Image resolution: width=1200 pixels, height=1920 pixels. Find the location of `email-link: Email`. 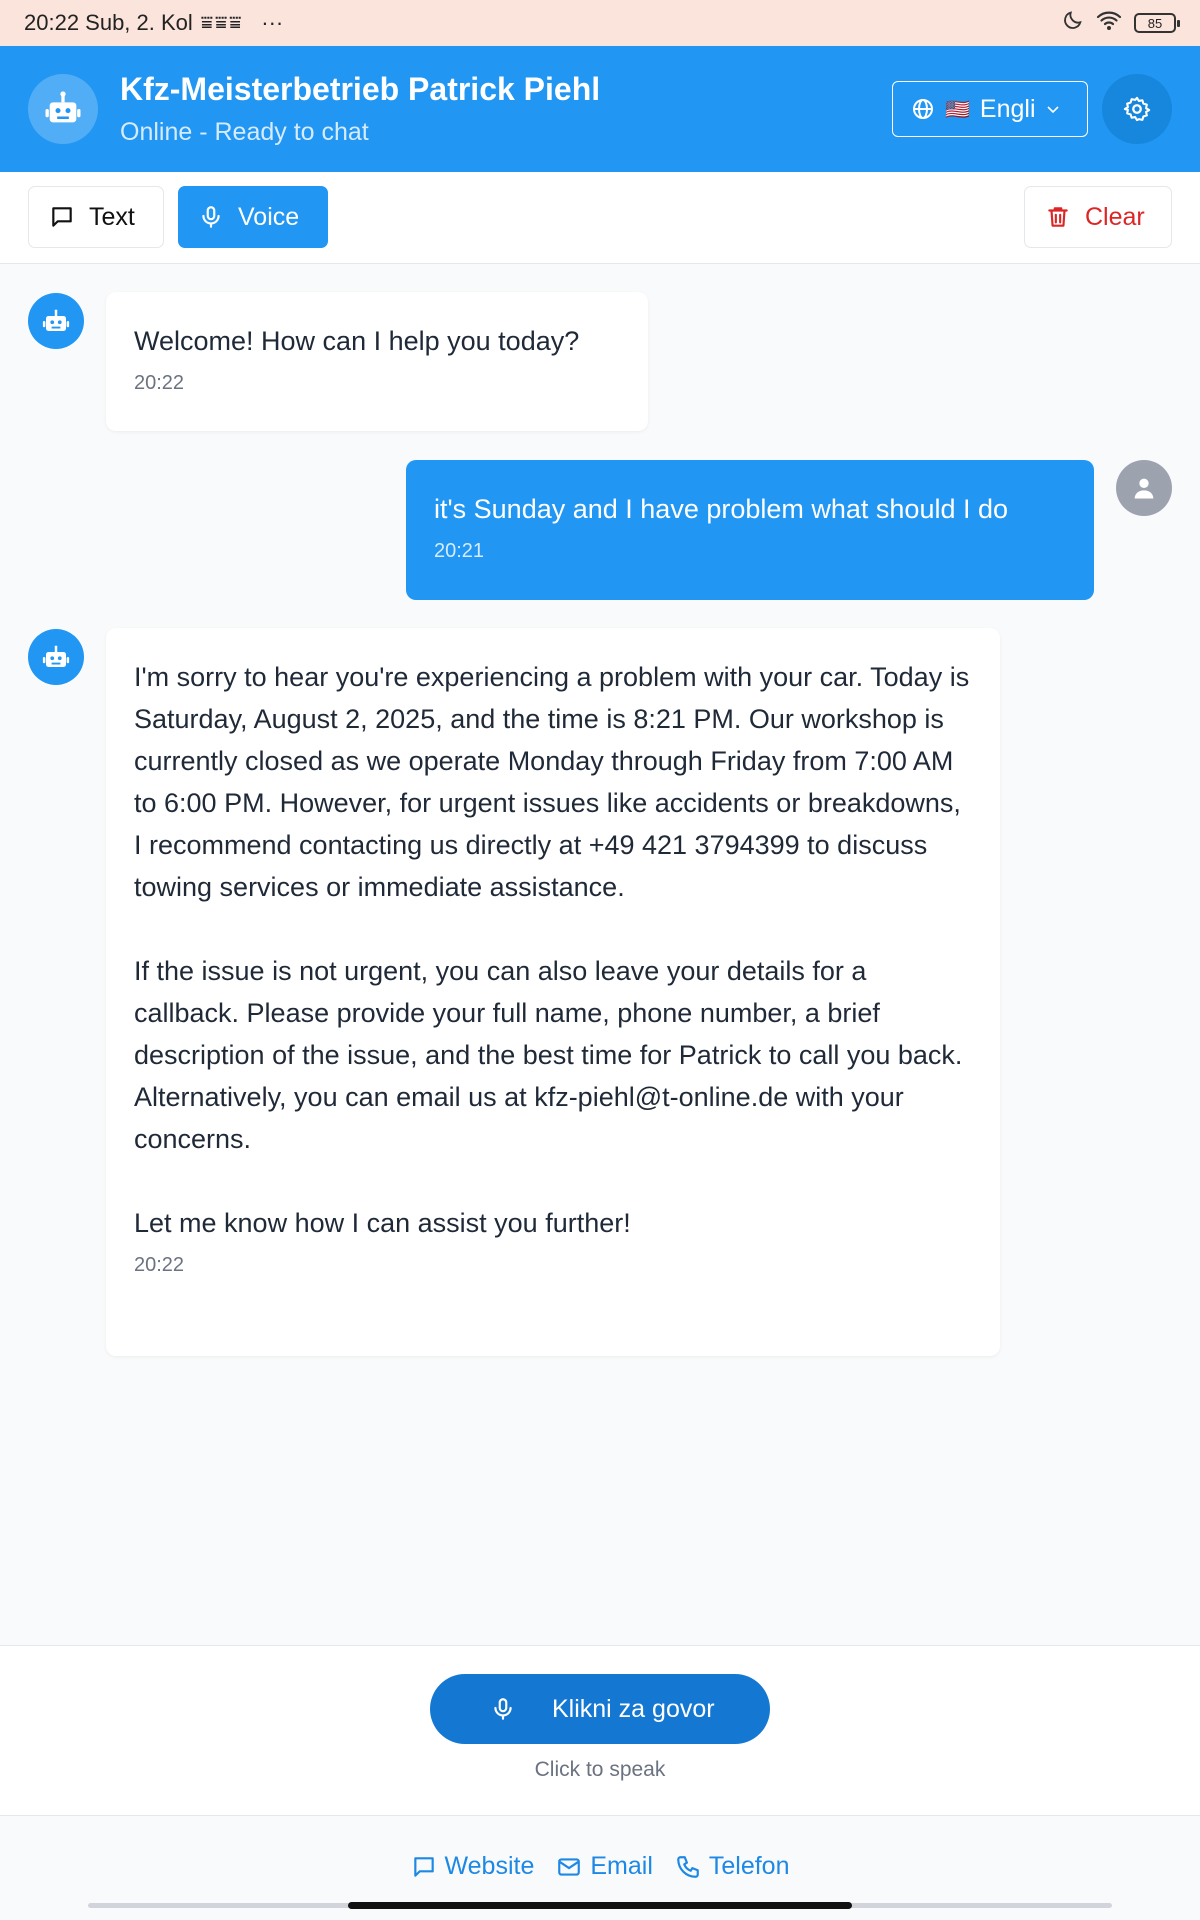

email-link: Email is located at coordinates (604, 1866).